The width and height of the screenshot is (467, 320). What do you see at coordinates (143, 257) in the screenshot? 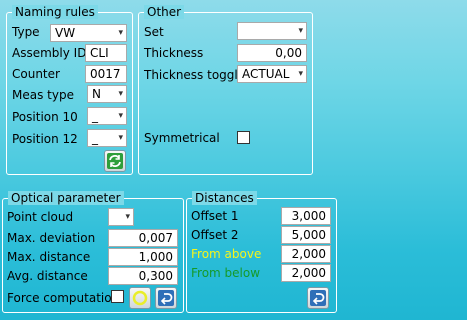
I see `max-distance-input: 1,000` at bounding box center [143, 257].